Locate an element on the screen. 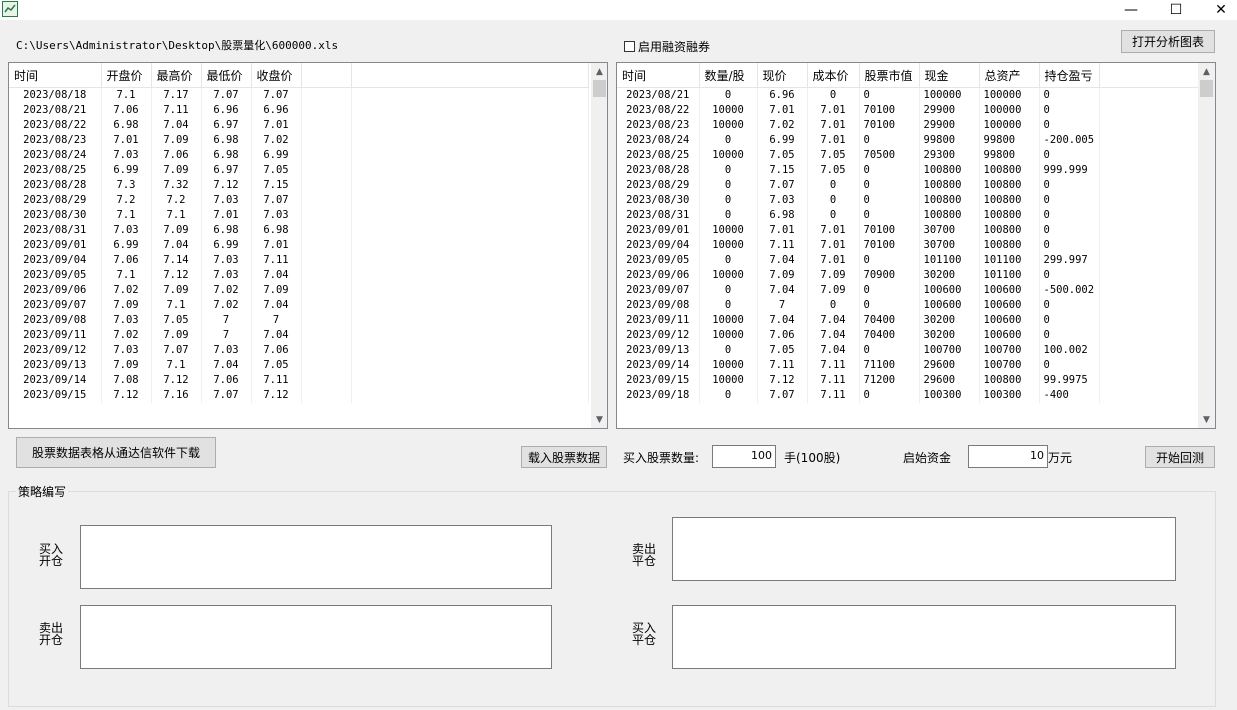 This screenshot has width=1237, height=710. table-cell: 6.96 is located at coordinates (276, 110).